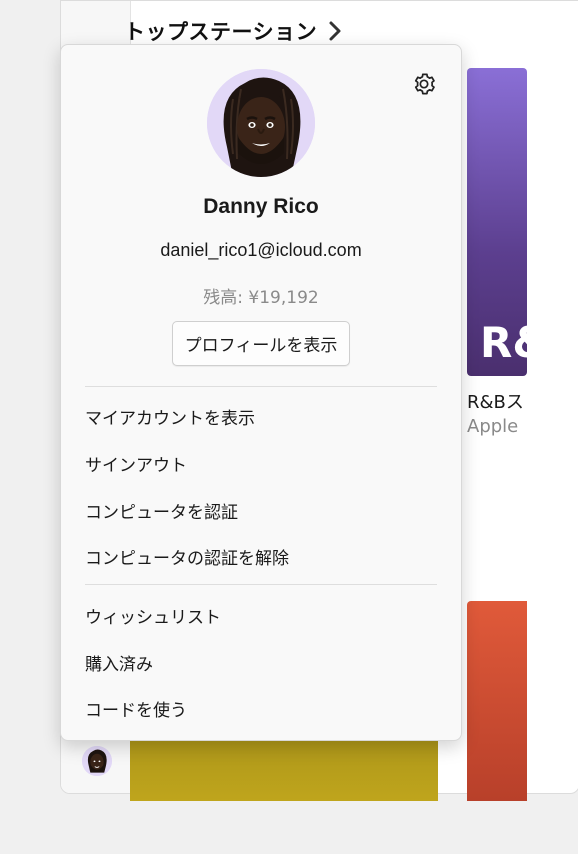 This screenshot has width=578, height=854. Describe the element at coordinates (261, 343) in the screenshot. I see `view-profile-button: プロフィールを表示` at that location.